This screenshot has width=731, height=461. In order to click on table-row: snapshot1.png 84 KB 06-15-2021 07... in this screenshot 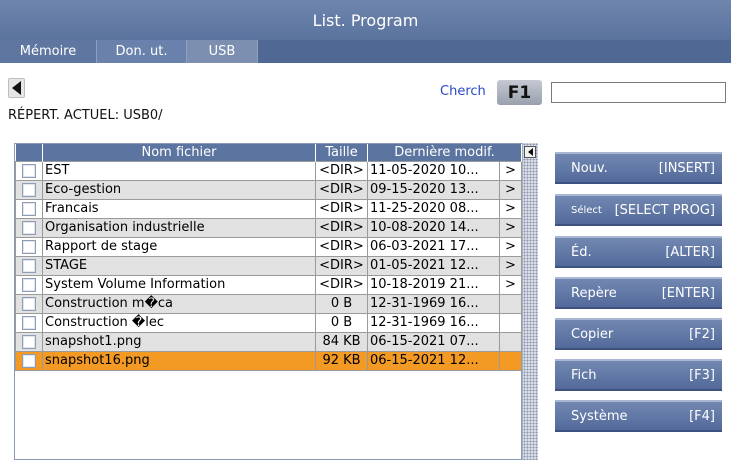, I will do `click(269, 341)`.